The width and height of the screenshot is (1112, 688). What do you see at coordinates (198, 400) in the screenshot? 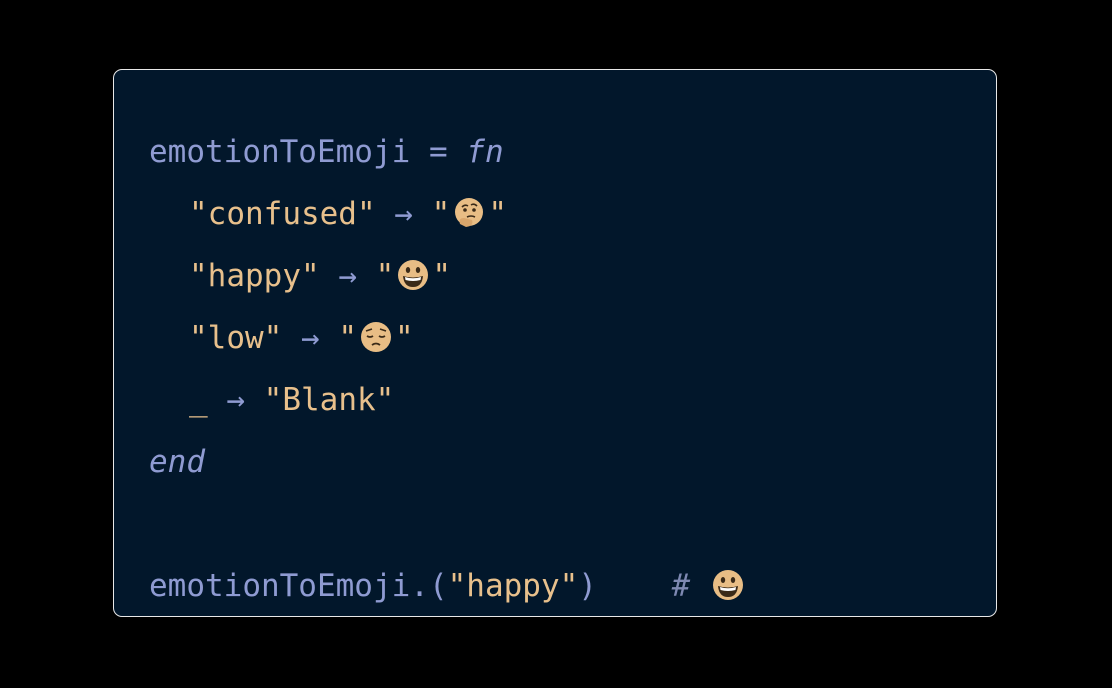
I see `wildcard-pattern: _` at bounding box center [198, 400].